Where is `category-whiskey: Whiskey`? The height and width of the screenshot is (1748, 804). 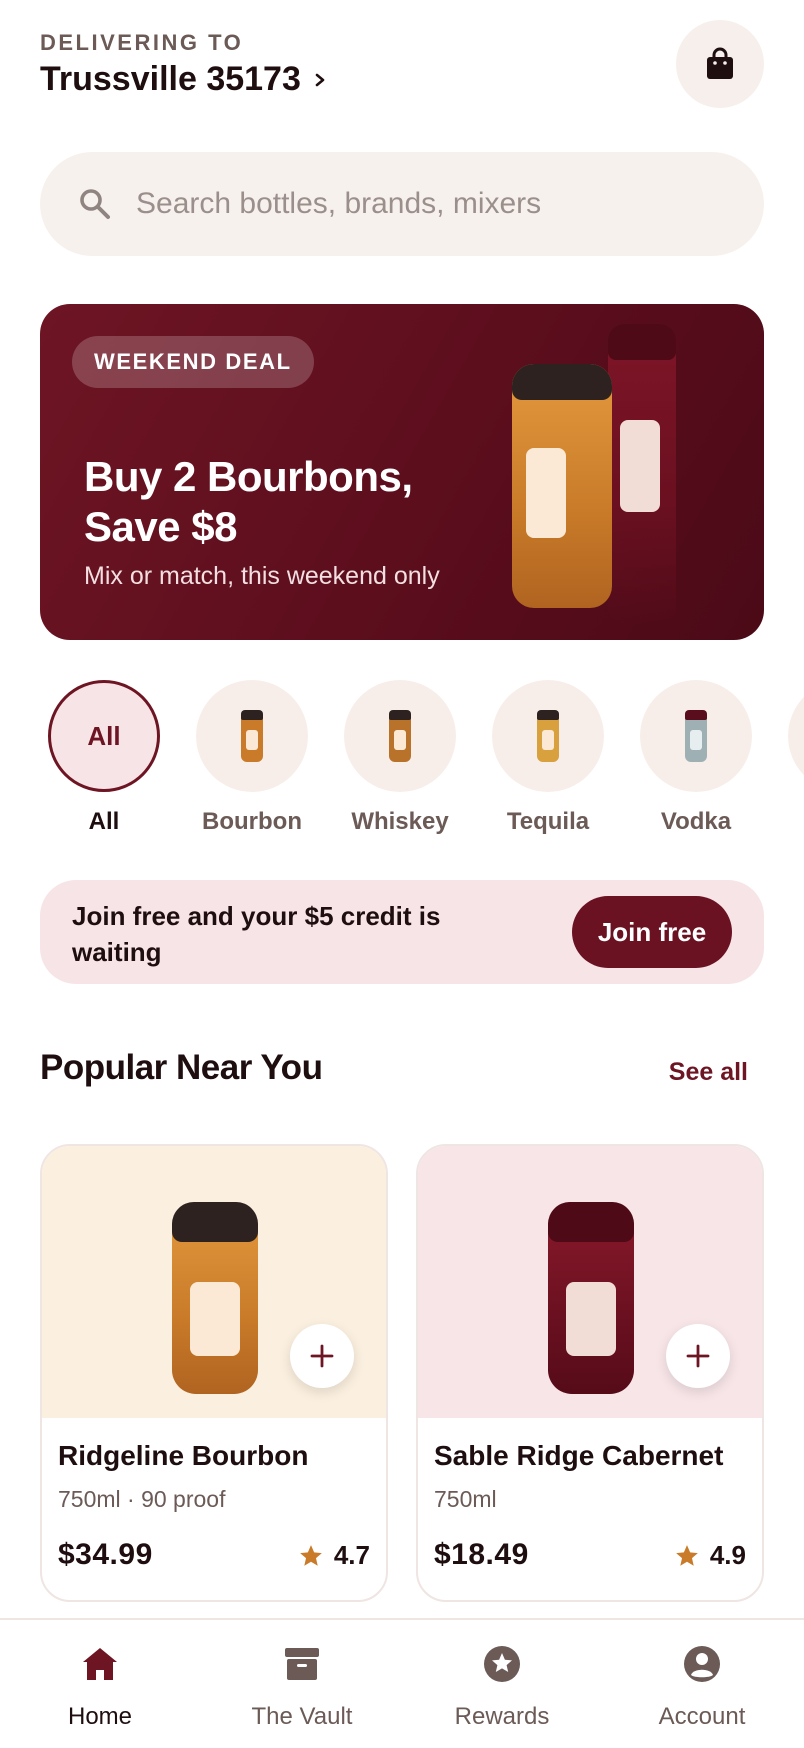 category-whiskey: Whiskey is located at coordinates (400, 758).